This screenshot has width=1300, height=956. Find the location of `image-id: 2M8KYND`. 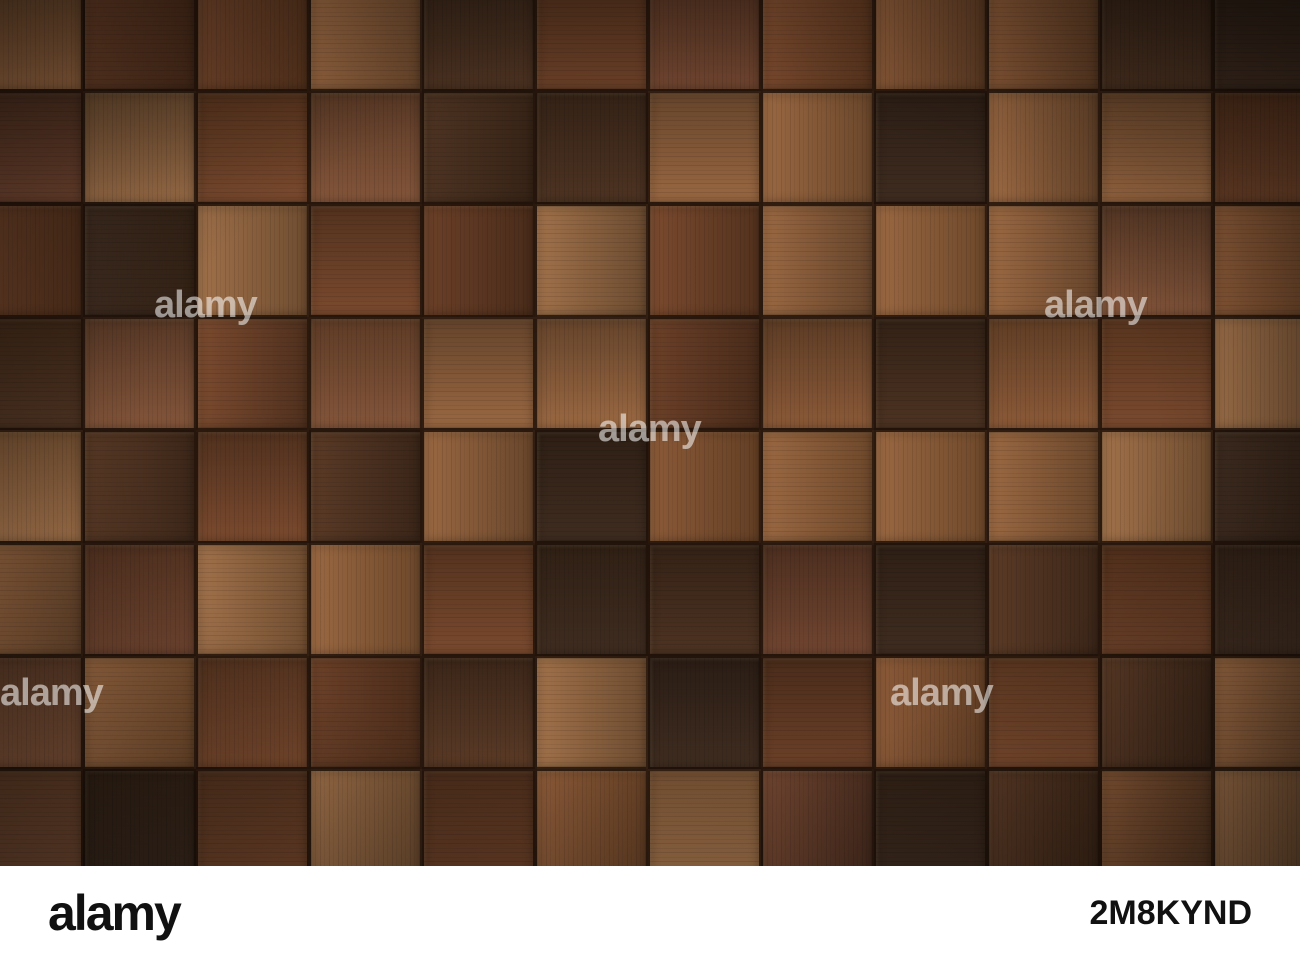

image-id: 2M8KYND is located at coordinates (1170, 913).